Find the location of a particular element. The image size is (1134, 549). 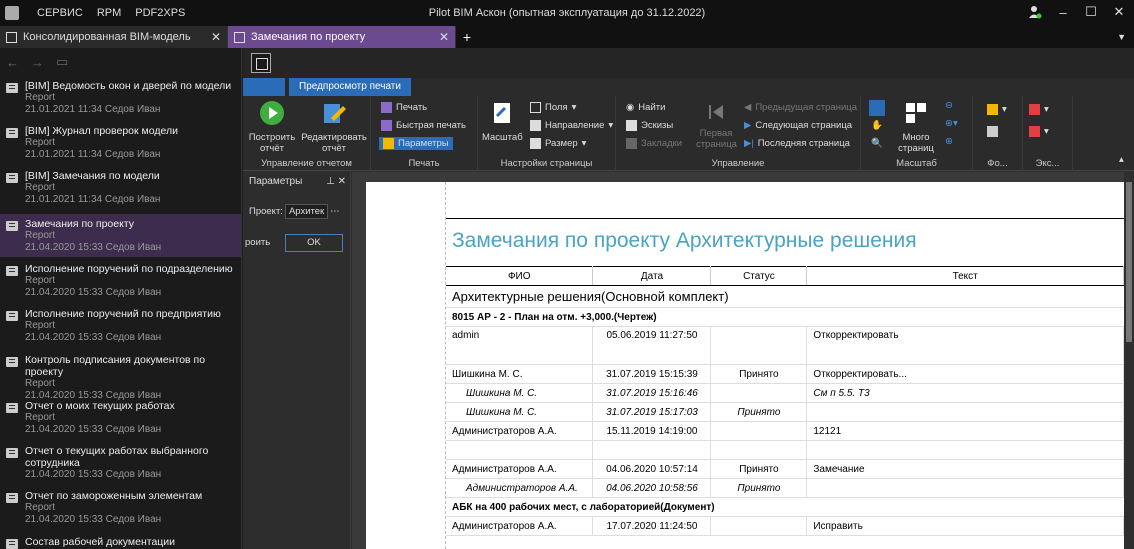

close-icon: ✕ is located at coordinates (1119, 12).